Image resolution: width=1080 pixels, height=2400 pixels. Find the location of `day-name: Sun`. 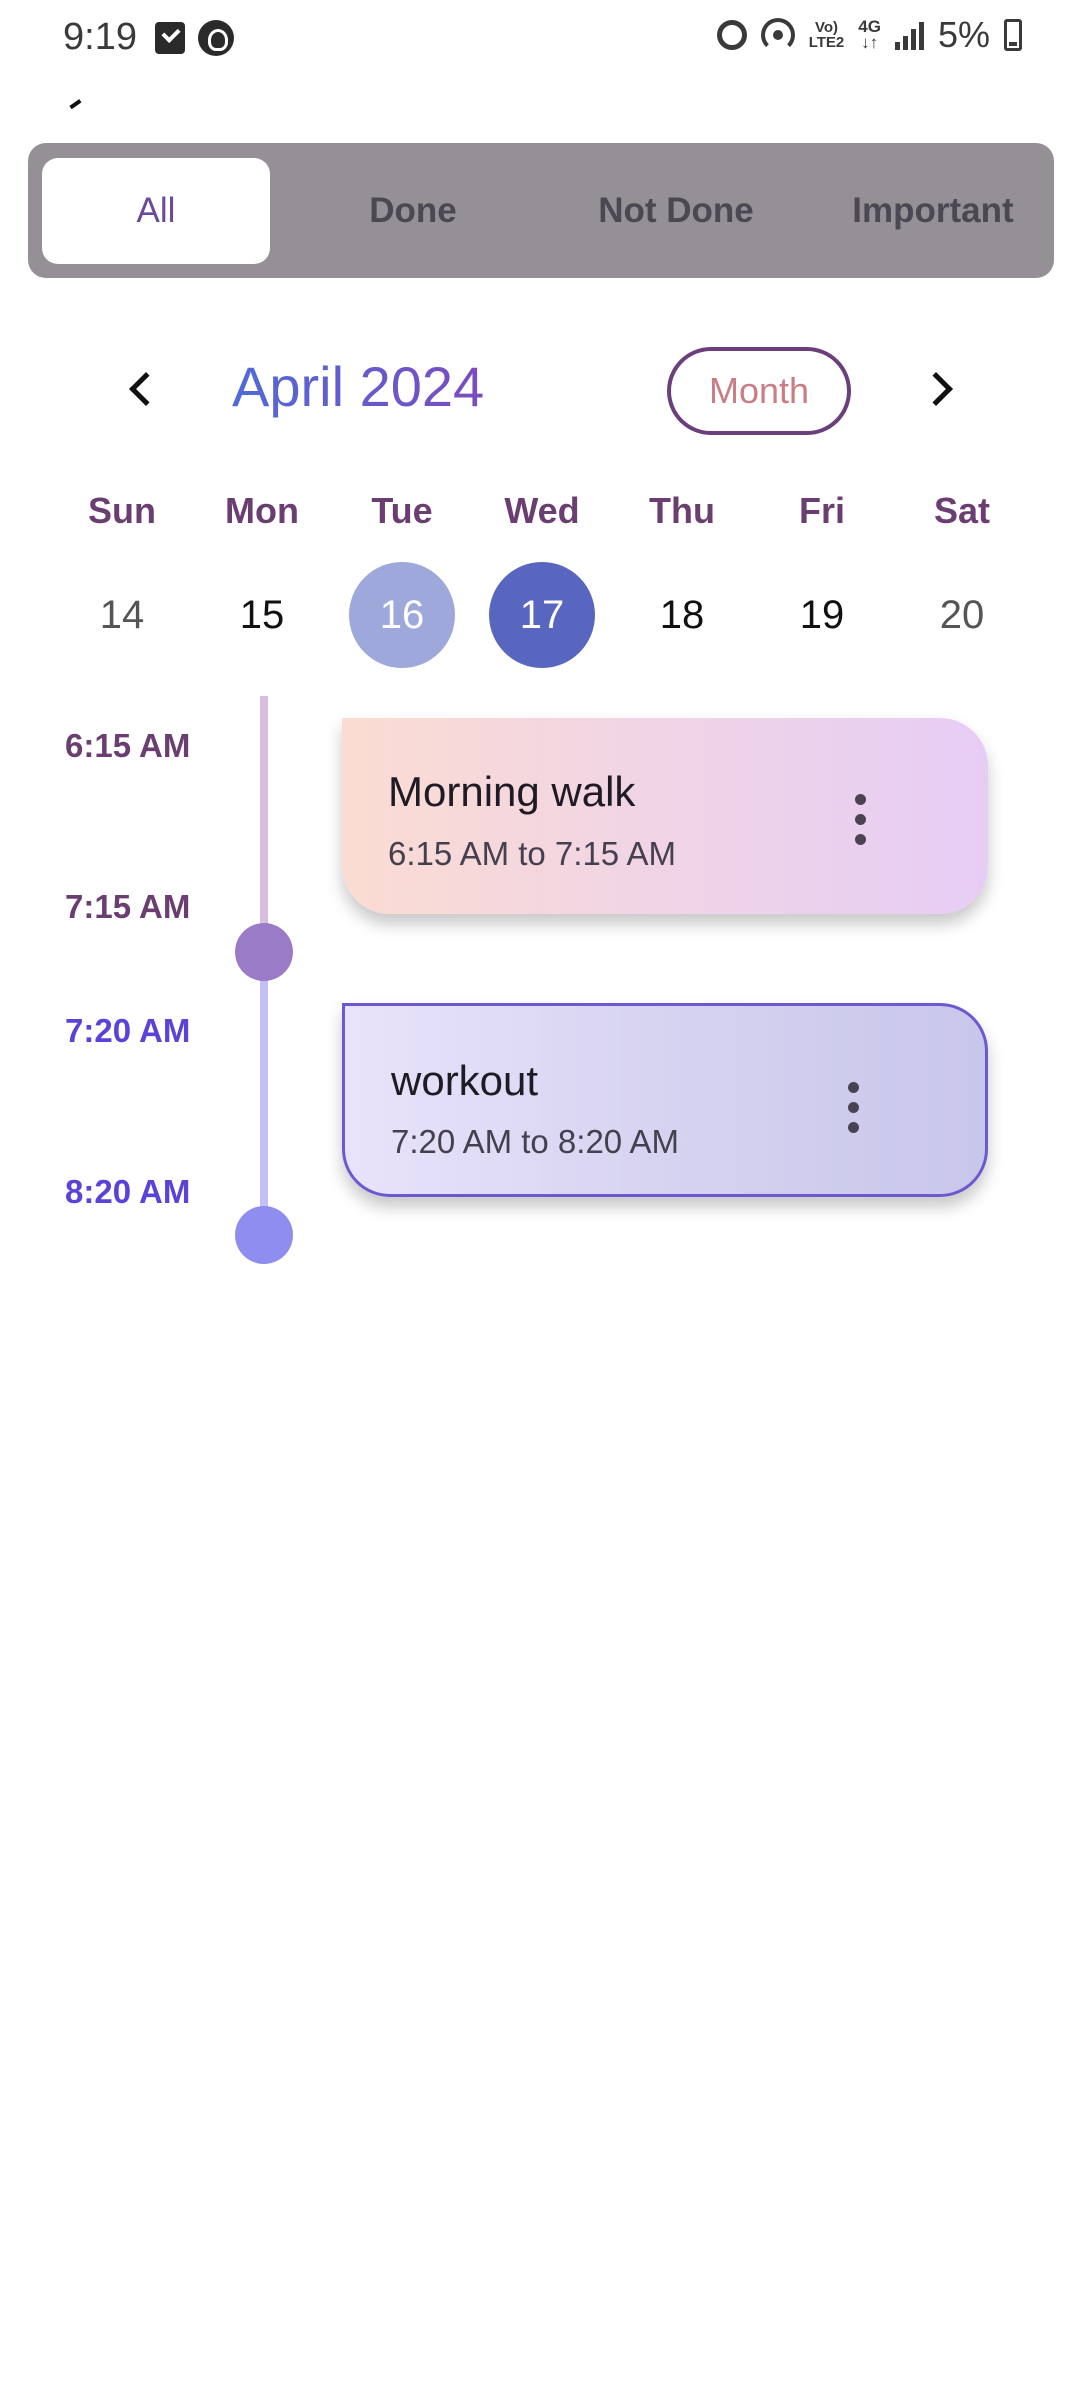

day-name: Sun is located at coordinates (122, 510).